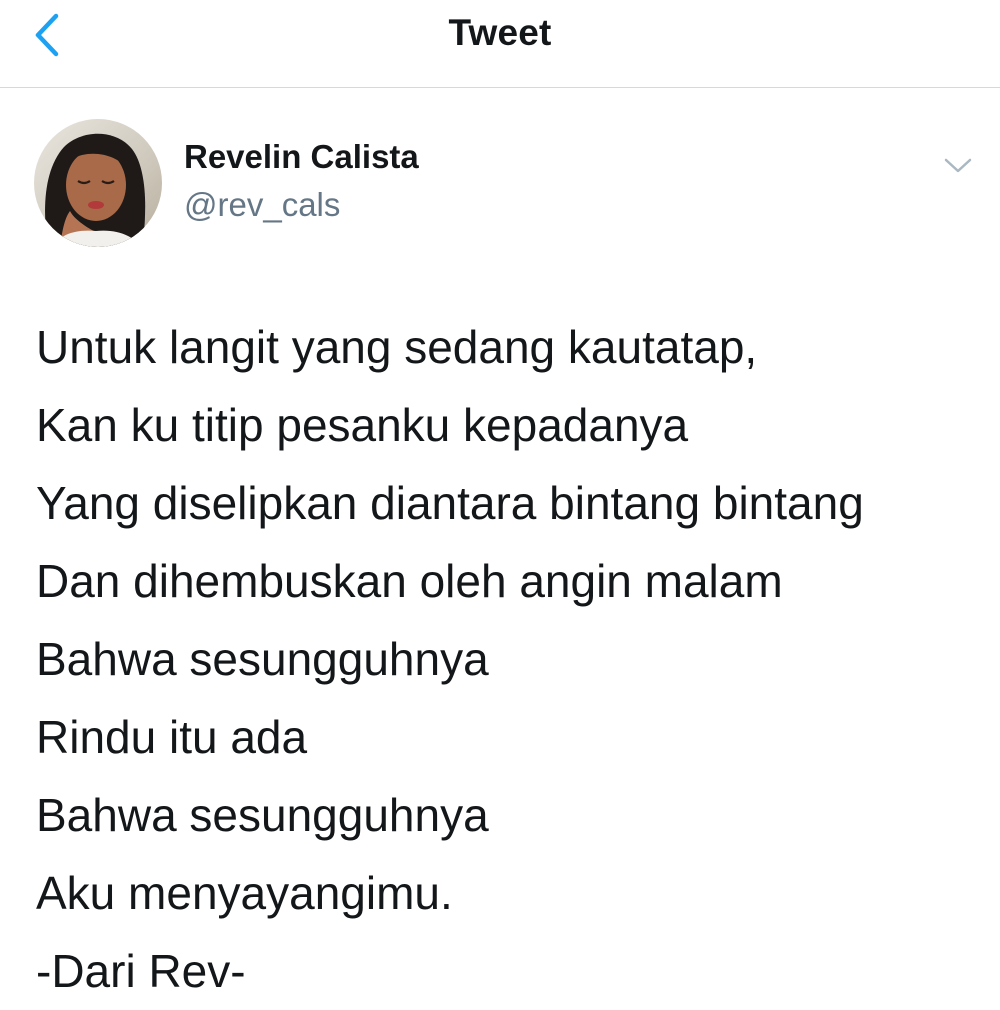  I want to click on chevron-down-icon, so click(958, 165).